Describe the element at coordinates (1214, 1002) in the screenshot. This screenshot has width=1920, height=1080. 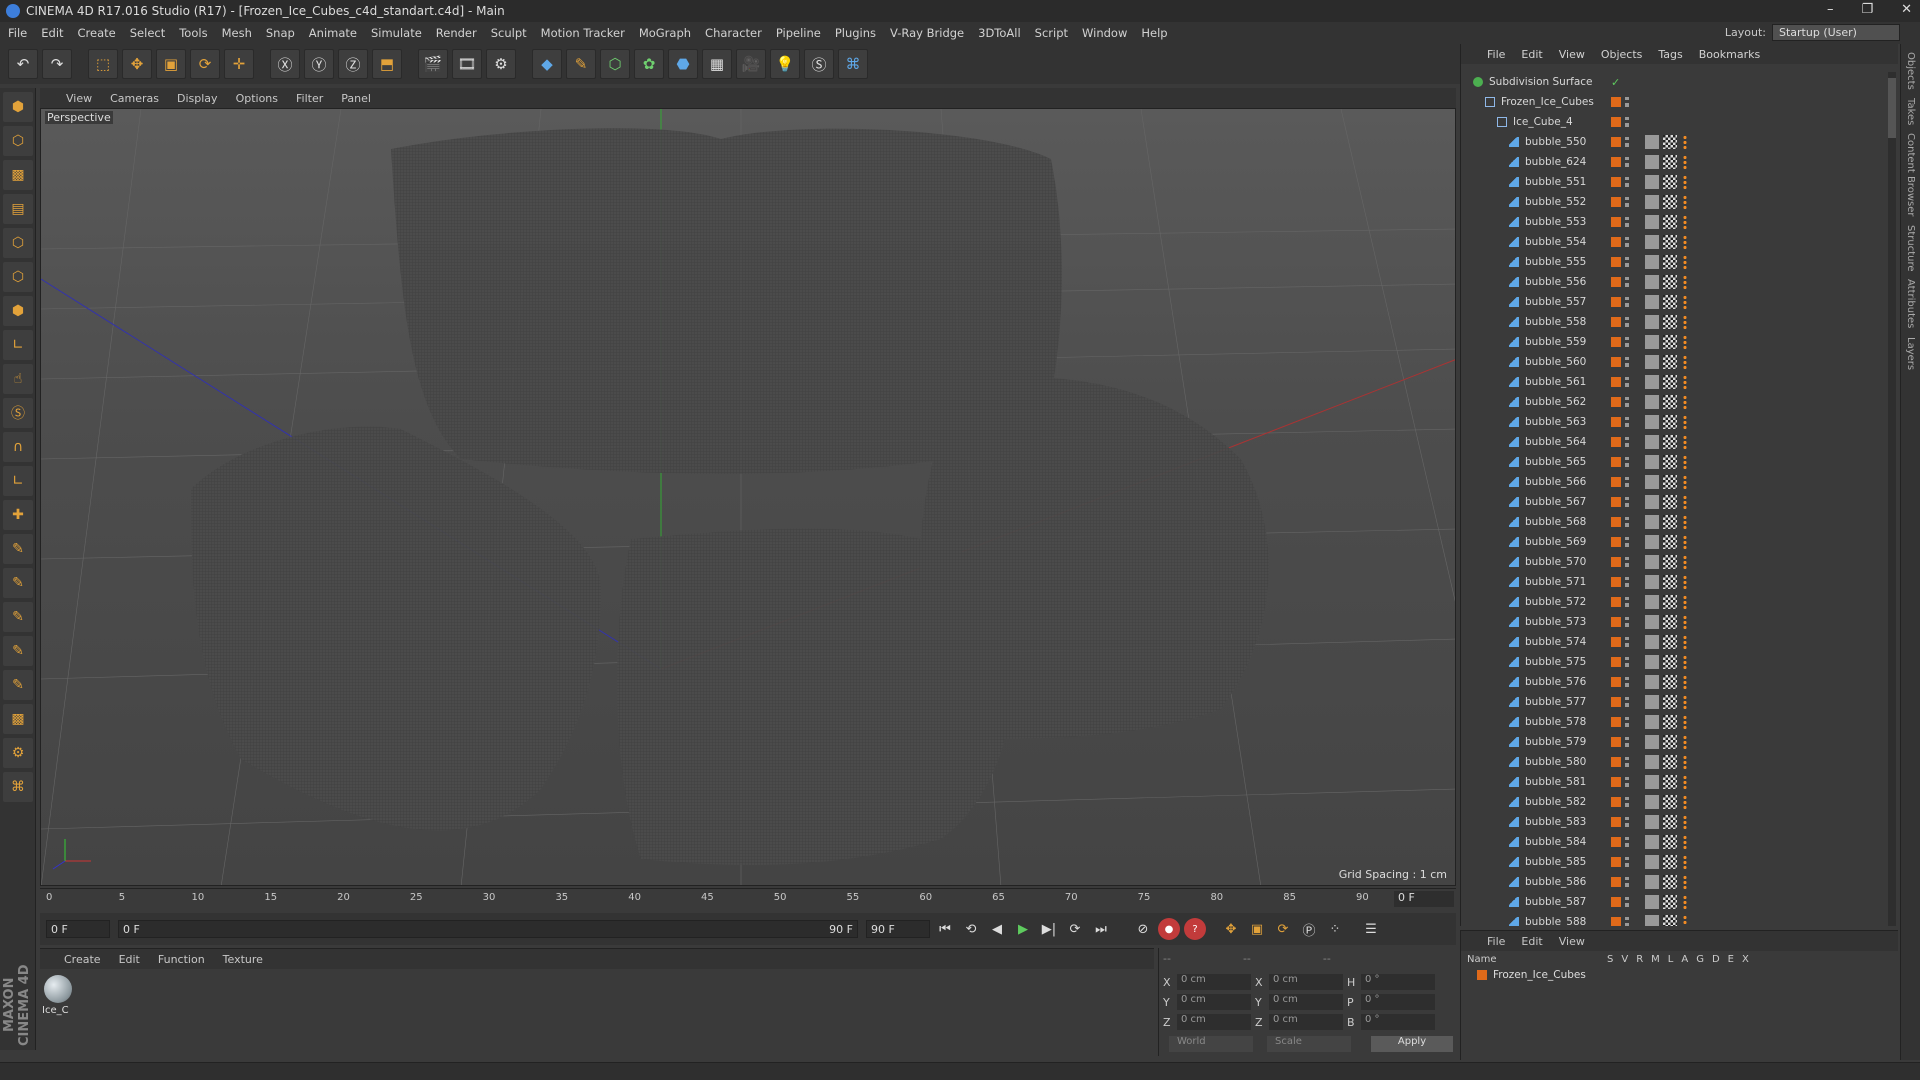
I see `position-y-field: 0 cm` at that location.